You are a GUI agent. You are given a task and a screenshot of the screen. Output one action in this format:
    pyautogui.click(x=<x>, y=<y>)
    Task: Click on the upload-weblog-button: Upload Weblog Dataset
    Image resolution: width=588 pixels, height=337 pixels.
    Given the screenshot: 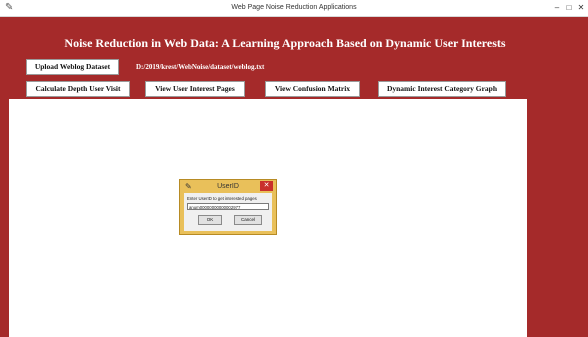 What is the action you would take?
    pyautogui.click(x=72, y=67)
    